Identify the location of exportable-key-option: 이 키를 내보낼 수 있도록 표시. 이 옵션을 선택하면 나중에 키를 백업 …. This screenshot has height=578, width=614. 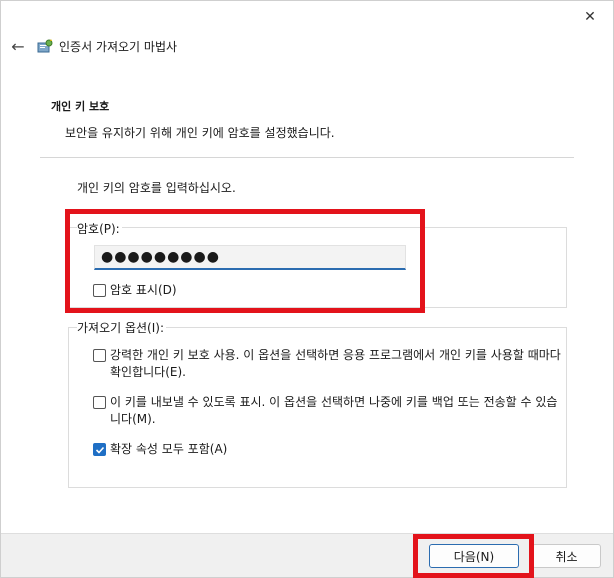
(328, 411).